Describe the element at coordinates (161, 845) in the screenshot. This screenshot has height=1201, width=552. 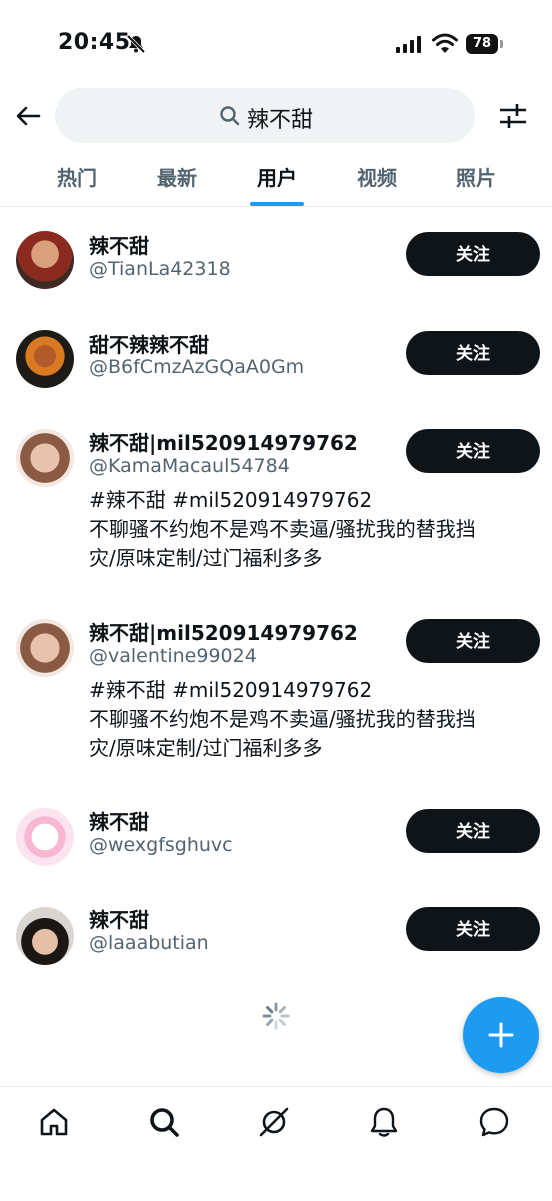
I see `user-handle: @wexgfsghuvc` at that location.